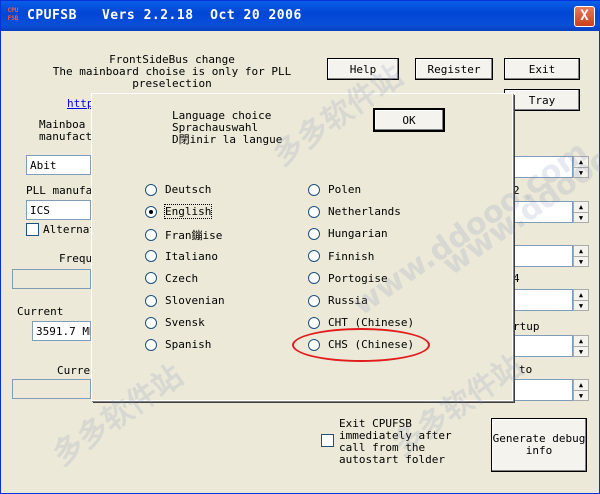 This screenshot has height=494, width=600. Describe the element at coordinates (188, 345) in the screenshot. I see `language-label: Spanish` at that location.